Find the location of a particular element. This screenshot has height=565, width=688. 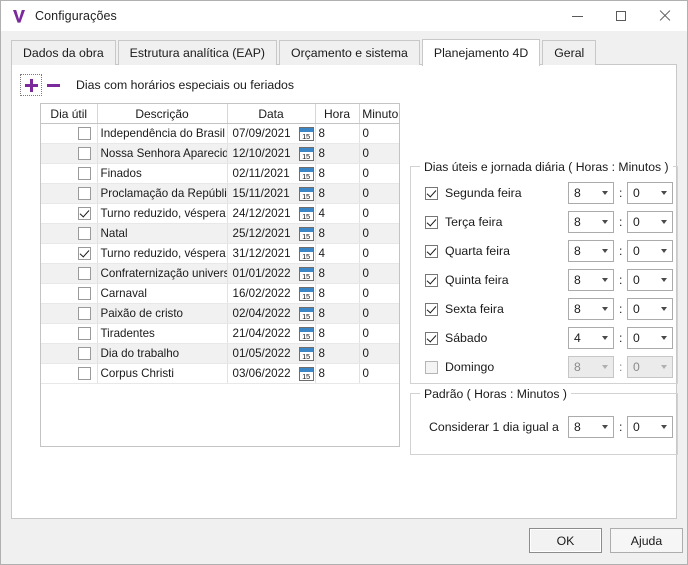

column-header-minuto: Minuto is located at coordinates (379, 114).